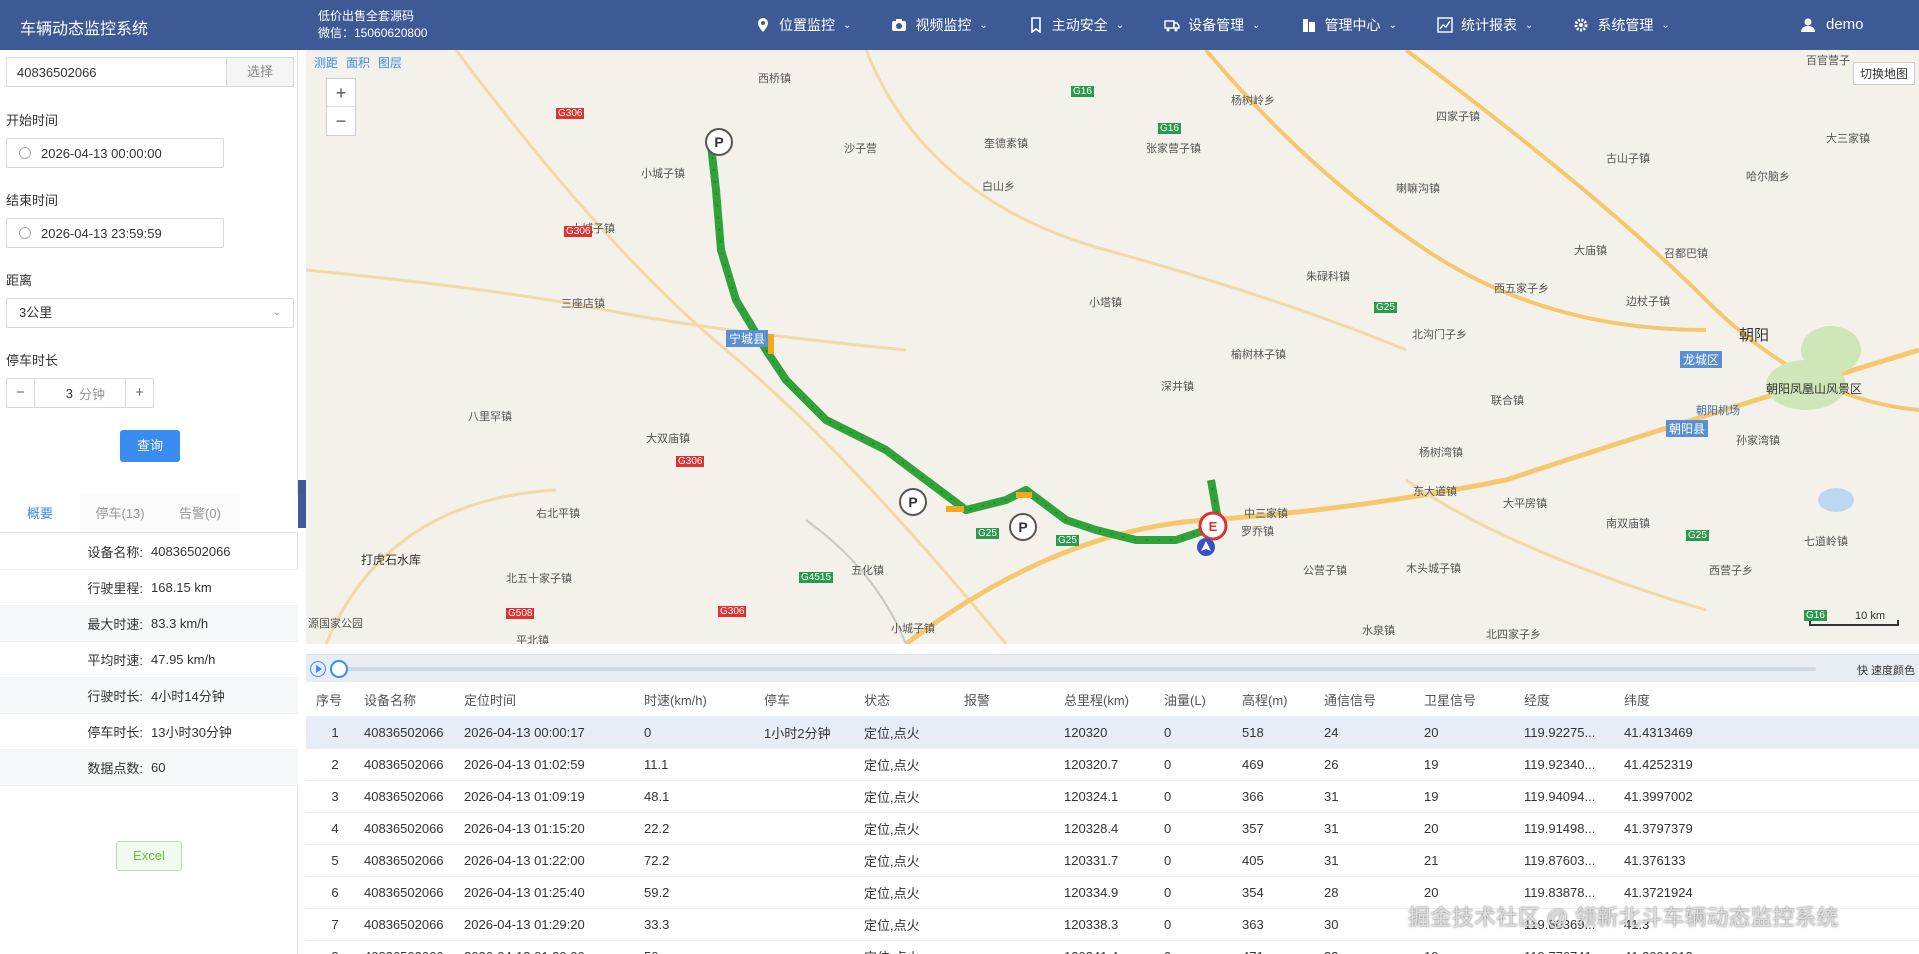 The height and width of the screenshot is (954, 1919). Describe the element at coordinates (694, 860) in the screenshot. I see `table-cell: 72.2` at that location.